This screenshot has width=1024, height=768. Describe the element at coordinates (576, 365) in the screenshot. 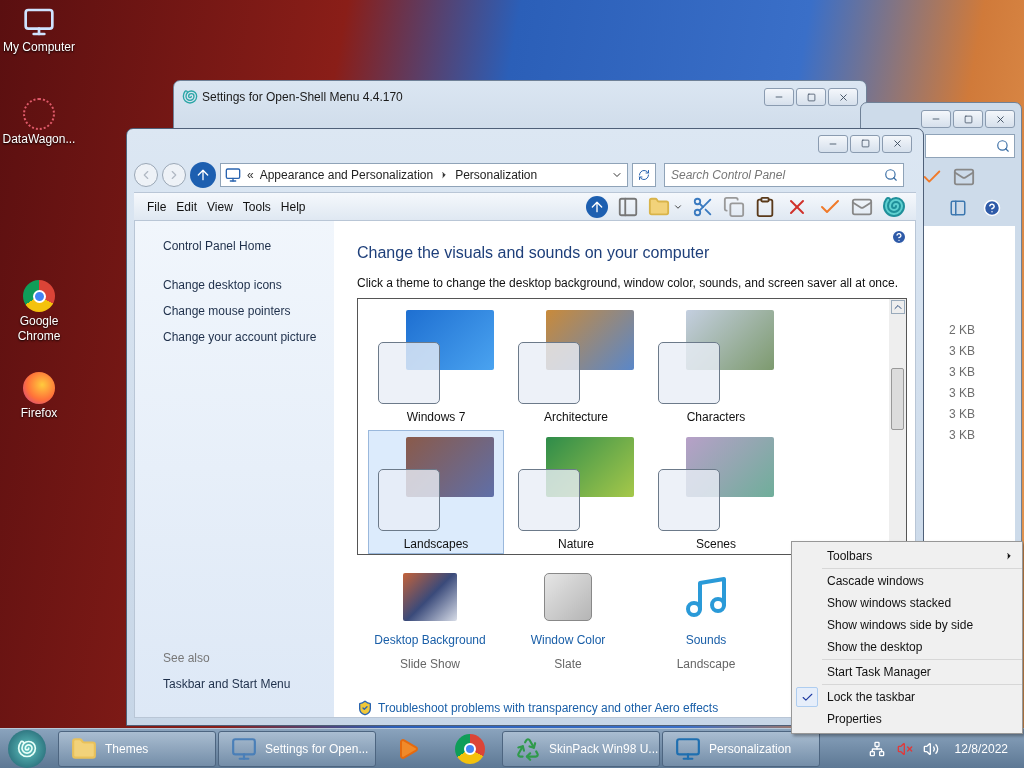

I see `theme-tile: Architecture` at that location.